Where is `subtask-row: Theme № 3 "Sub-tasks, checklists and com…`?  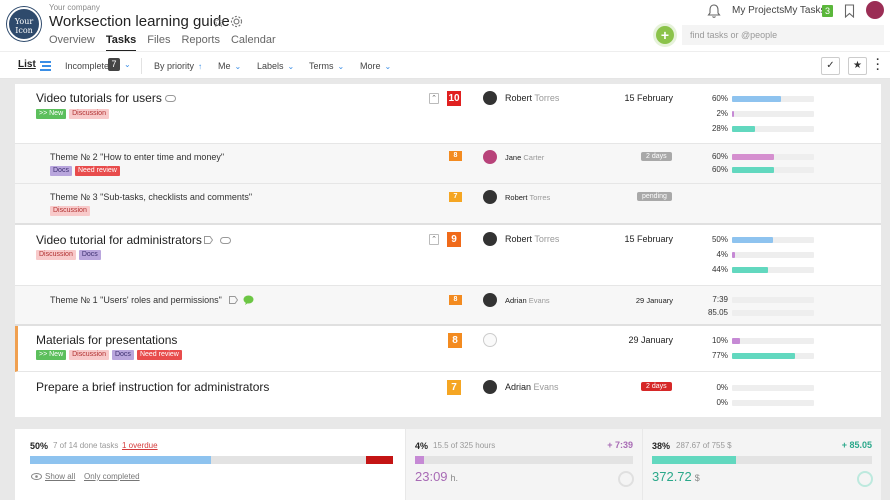
subtask-row: Theme № 3 "Sub-tasks, checklists and com… is located at coordinates (448, 204).